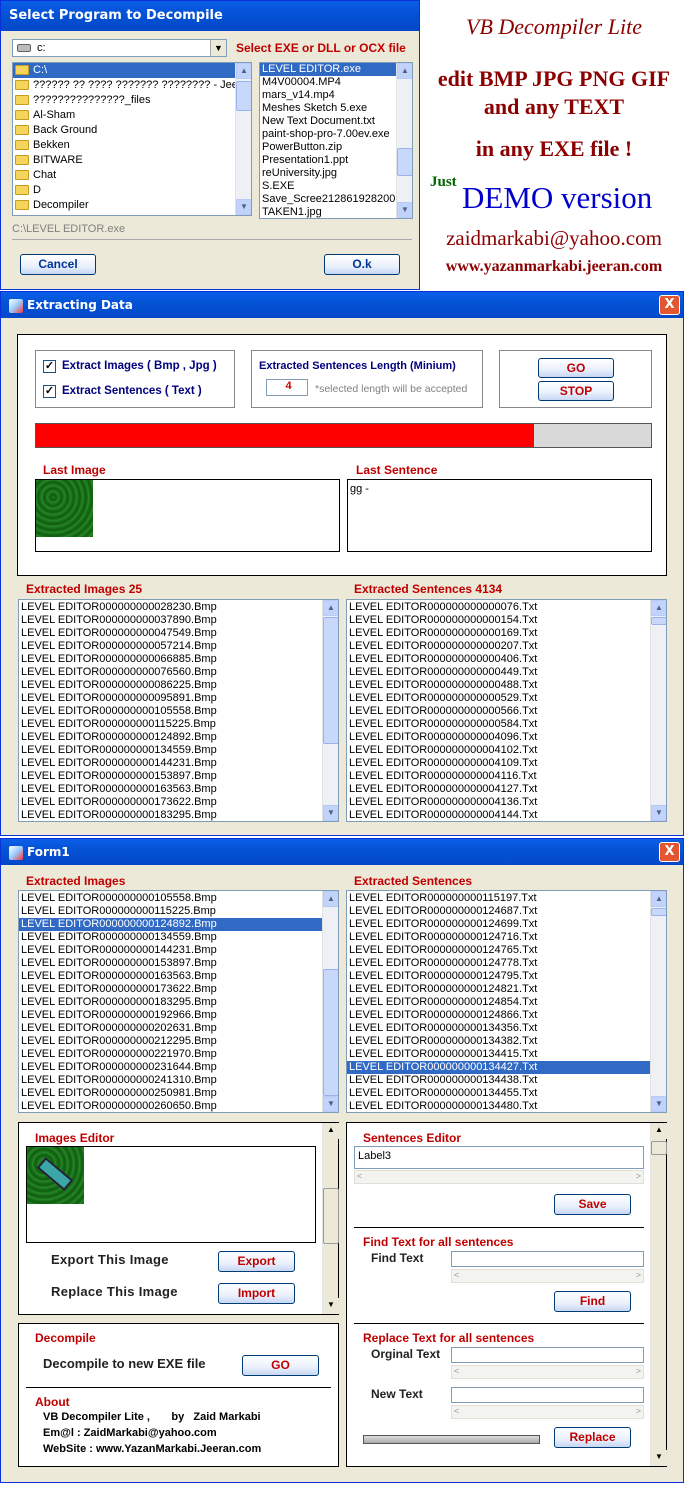 This screenshot has width=684, height=1485. Describe the element at coordinates (178, 1080) in the screenshot. I see `form1-image-item: LEVEL EDITOR000000000241310.Bmp` at that location.